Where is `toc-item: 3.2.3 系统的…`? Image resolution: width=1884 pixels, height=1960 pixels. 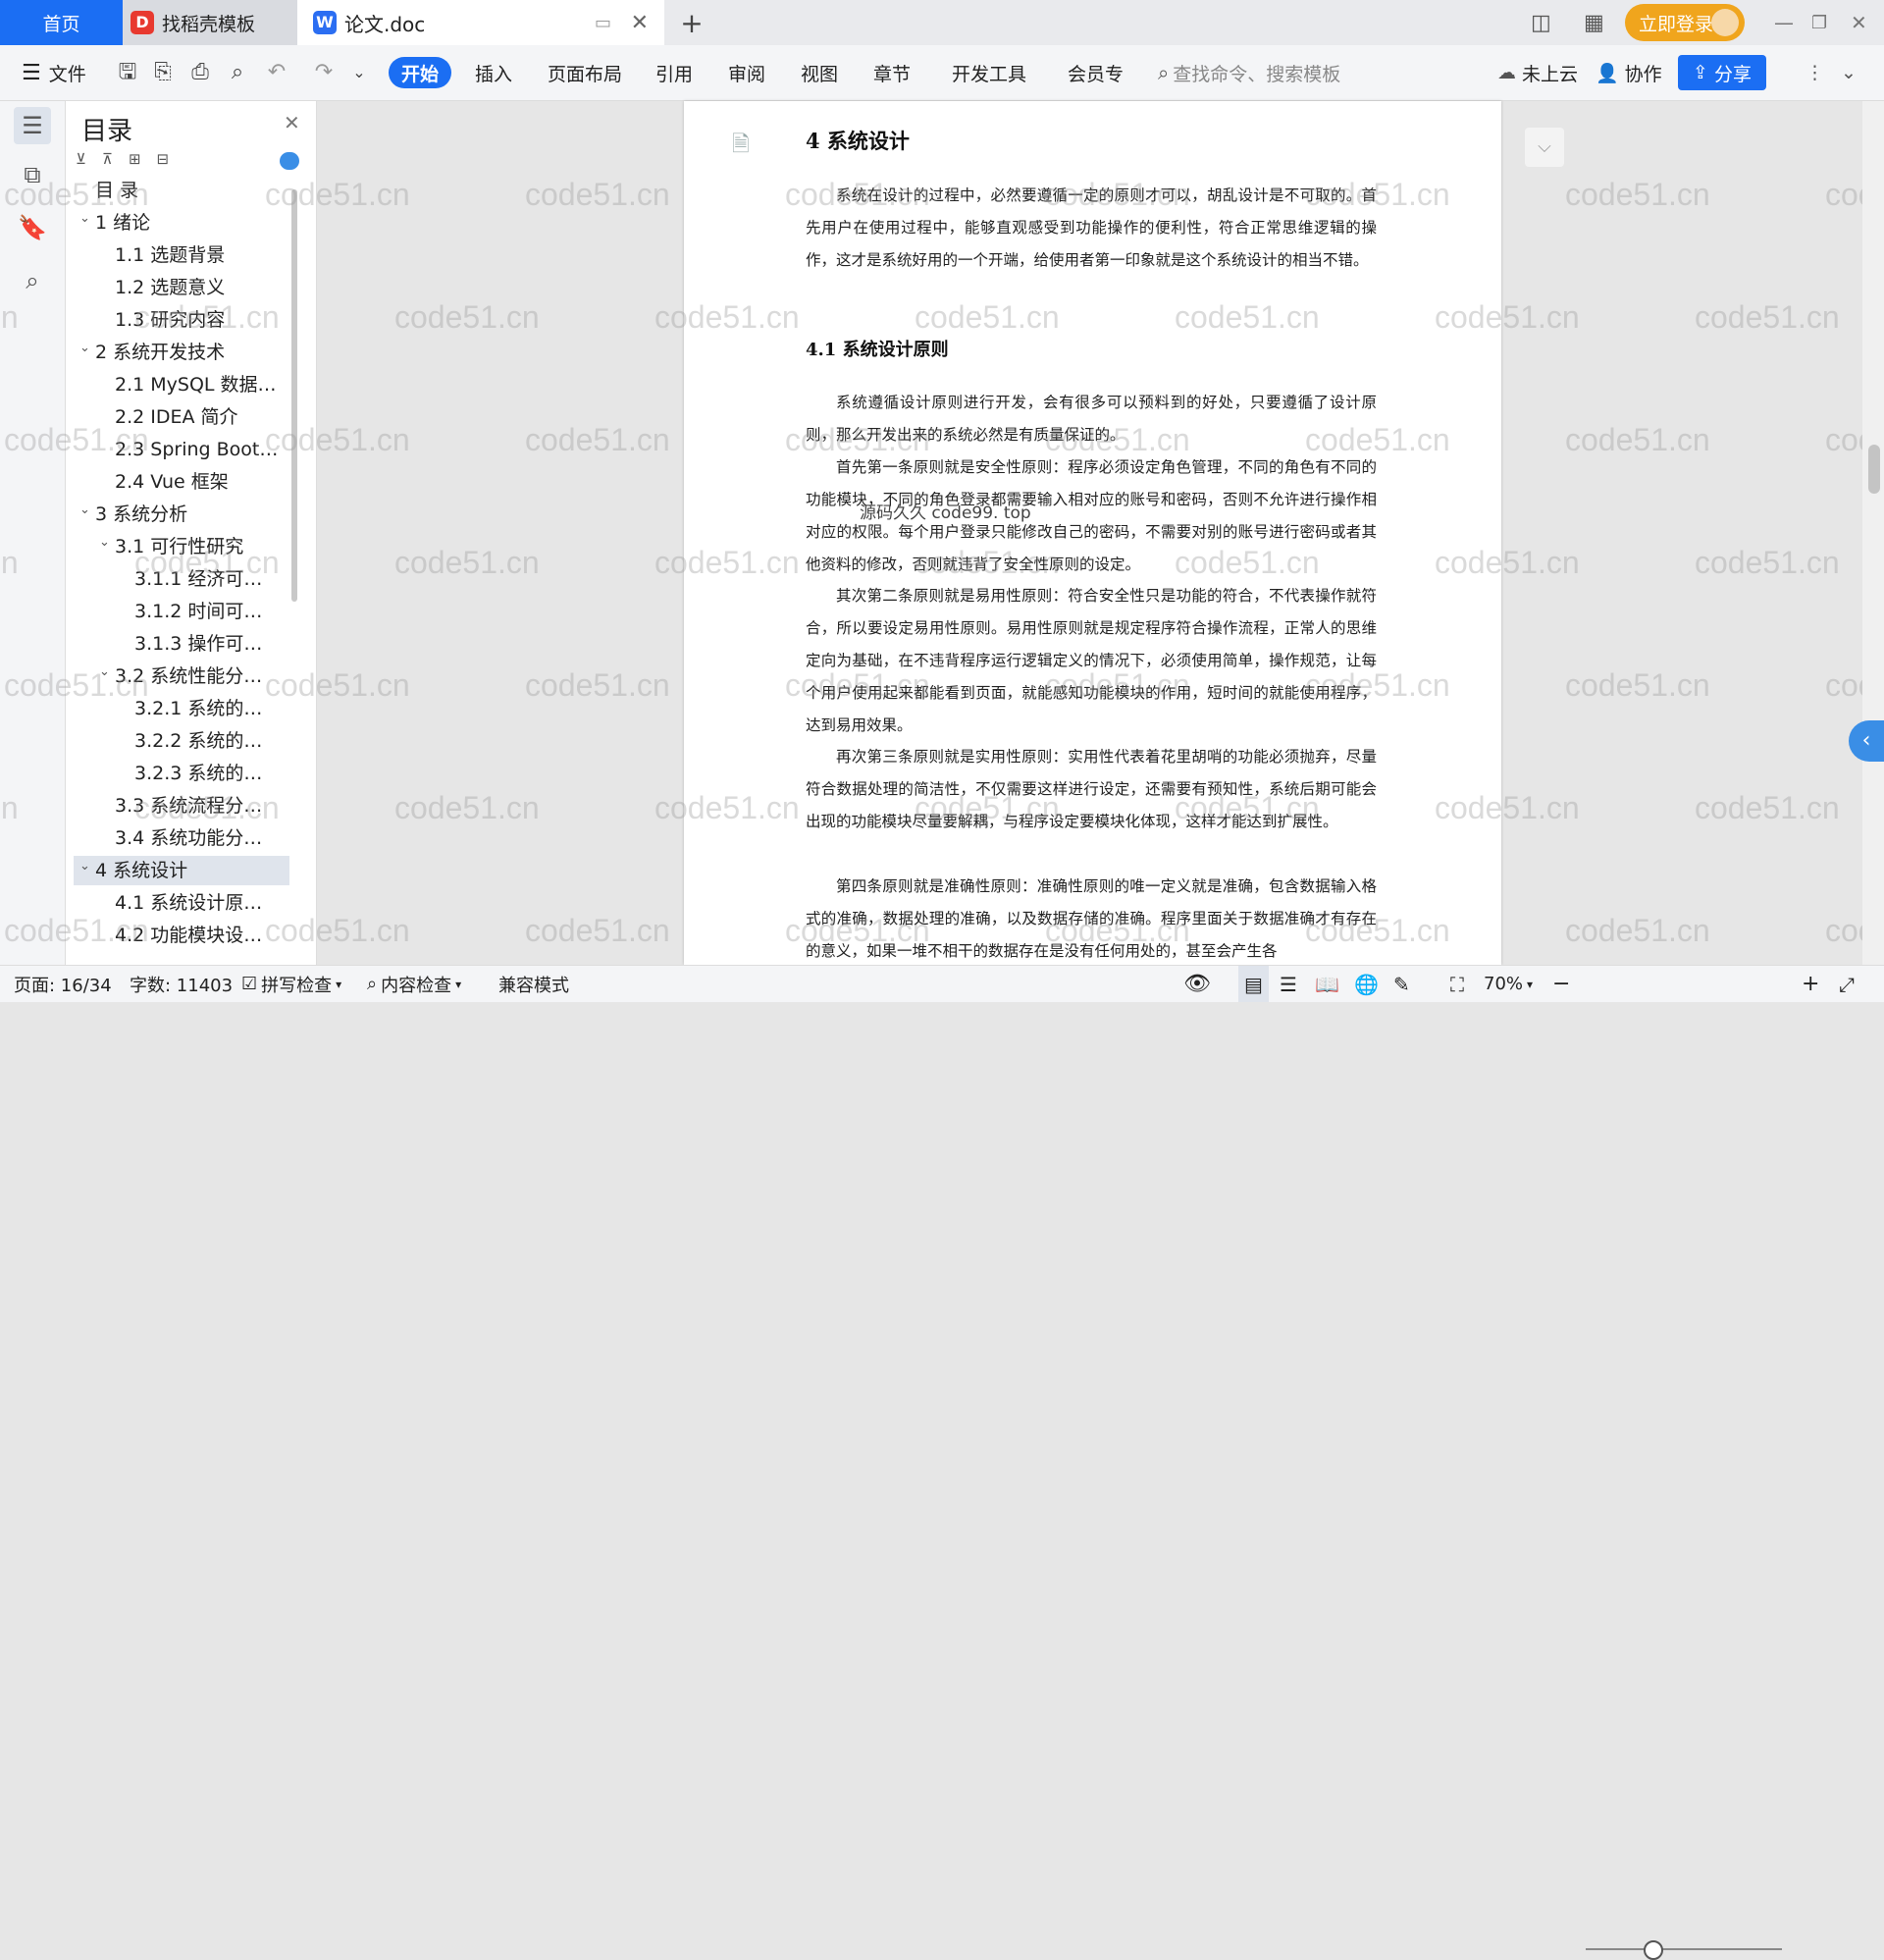
toc-item: 3.2.3 系统的… is located at coordinates (208, 773).